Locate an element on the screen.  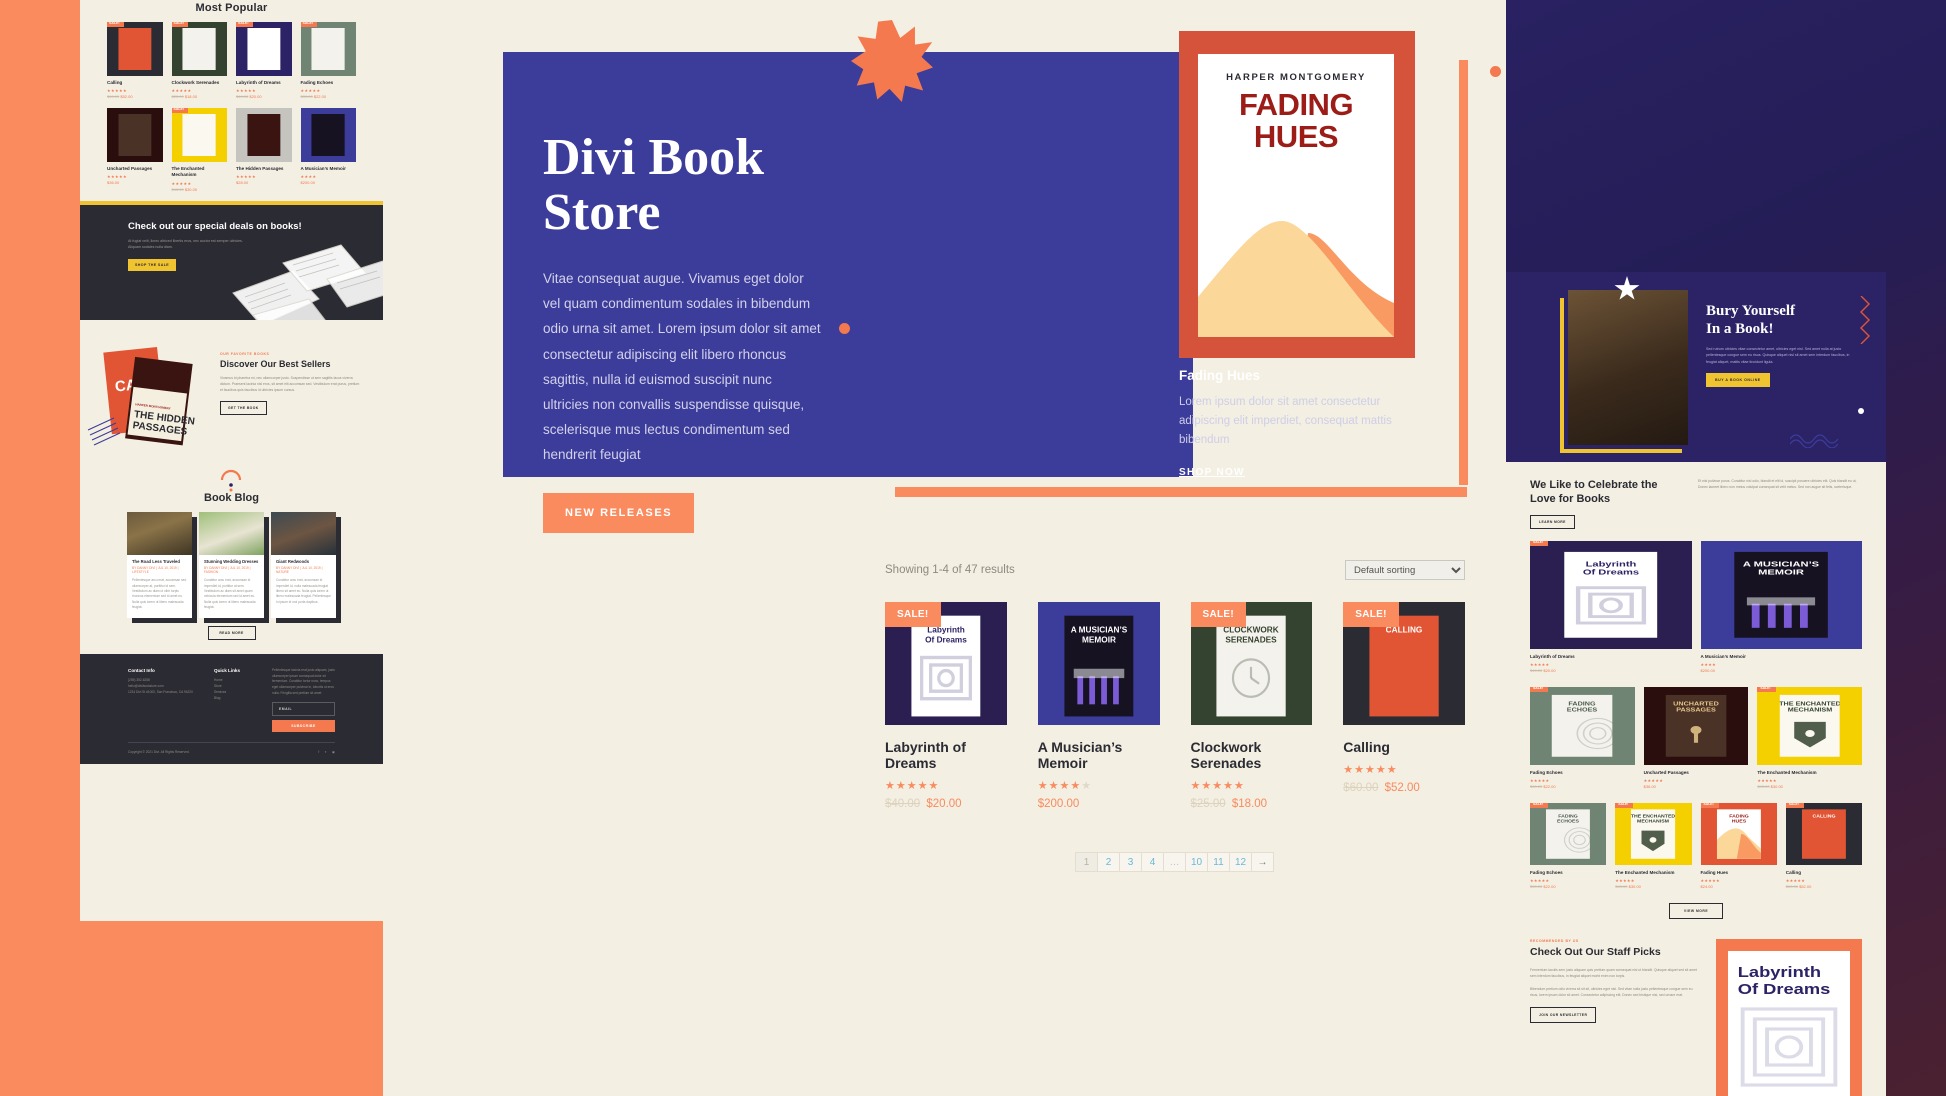
staff-newsletter-button: JOIN OUR NEWSLETTER is located at coordinates (1563, 1015).